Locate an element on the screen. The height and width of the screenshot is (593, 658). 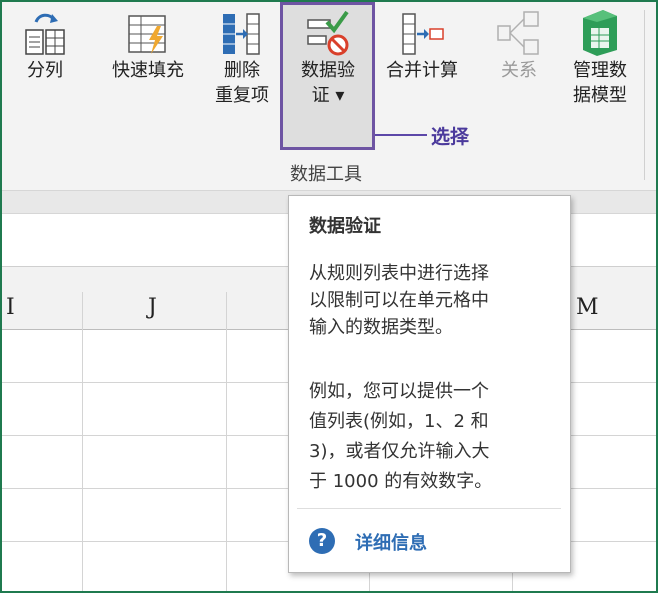
tooltip-example-line: 于 1000 的有效数字。 is located at coordinates (401, 481).